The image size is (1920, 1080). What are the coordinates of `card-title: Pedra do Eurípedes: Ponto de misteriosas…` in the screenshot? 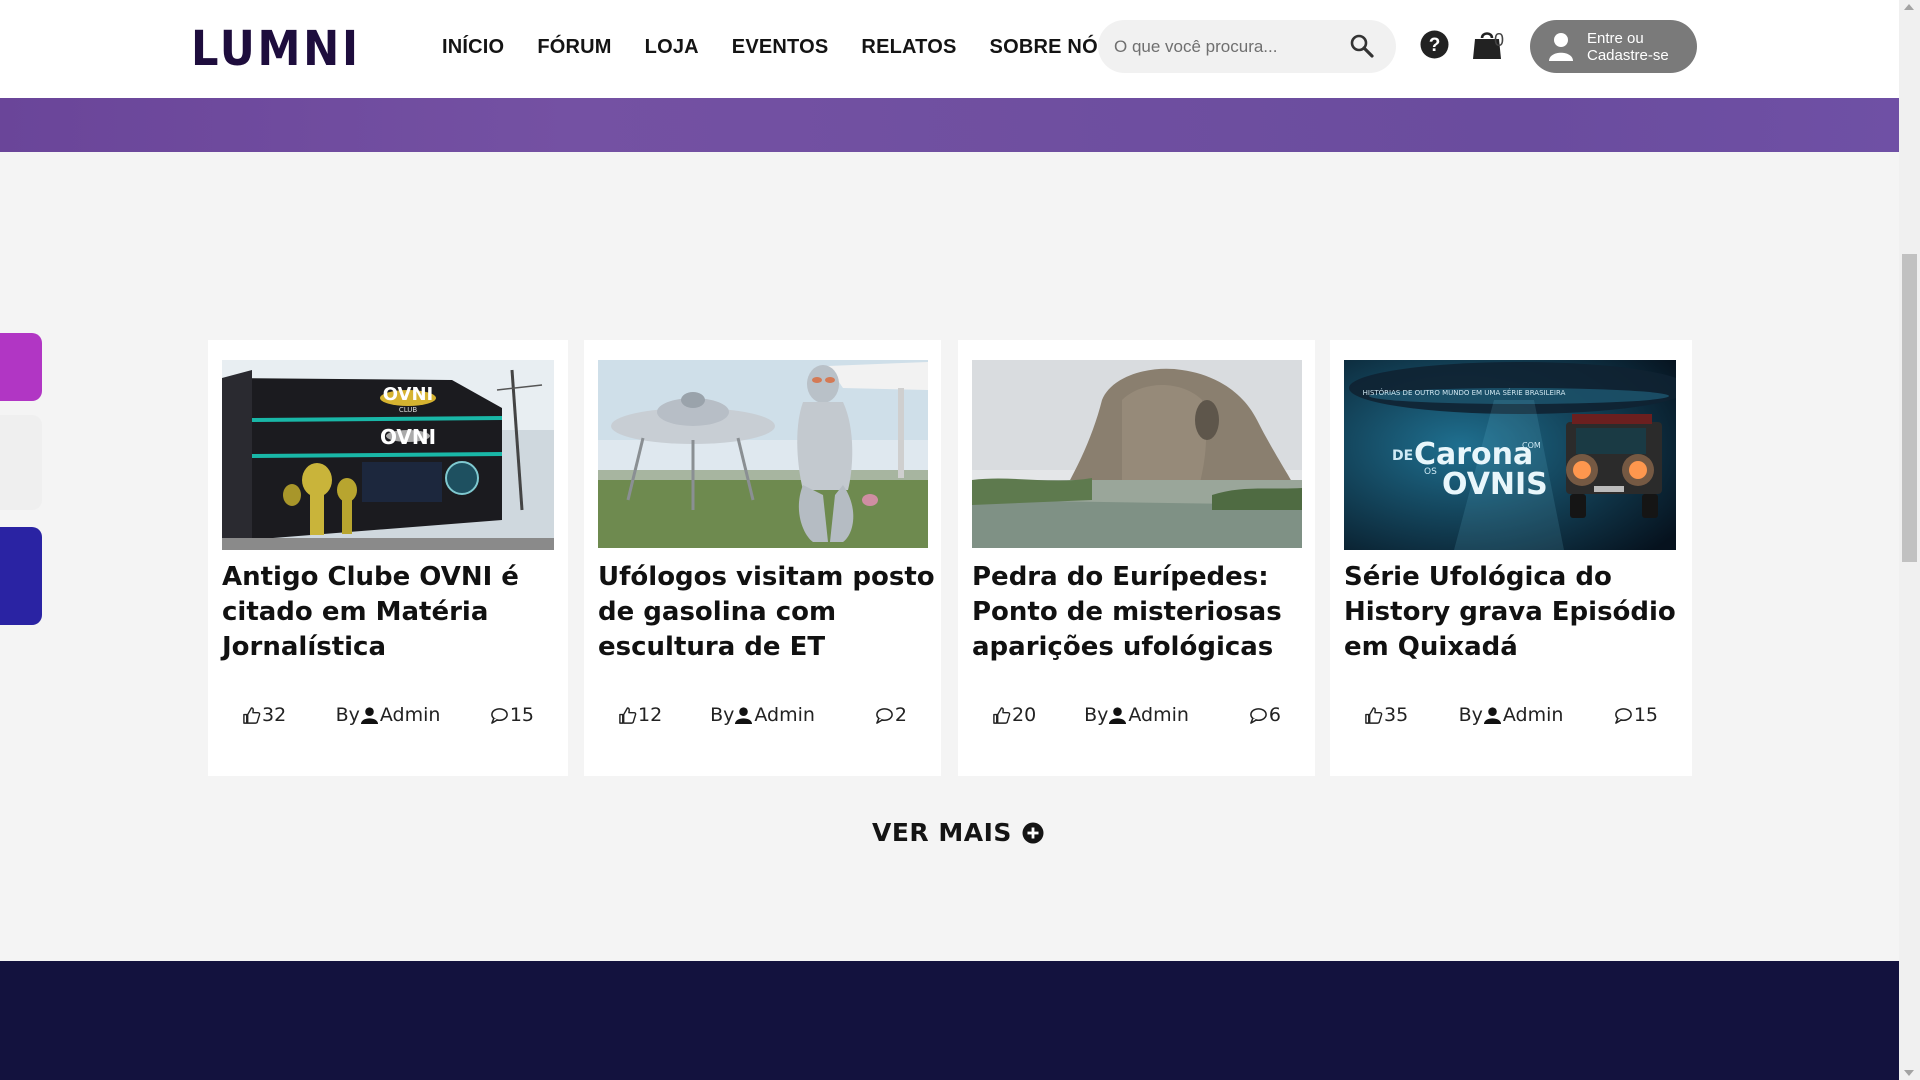 It's located at (1141, 612).